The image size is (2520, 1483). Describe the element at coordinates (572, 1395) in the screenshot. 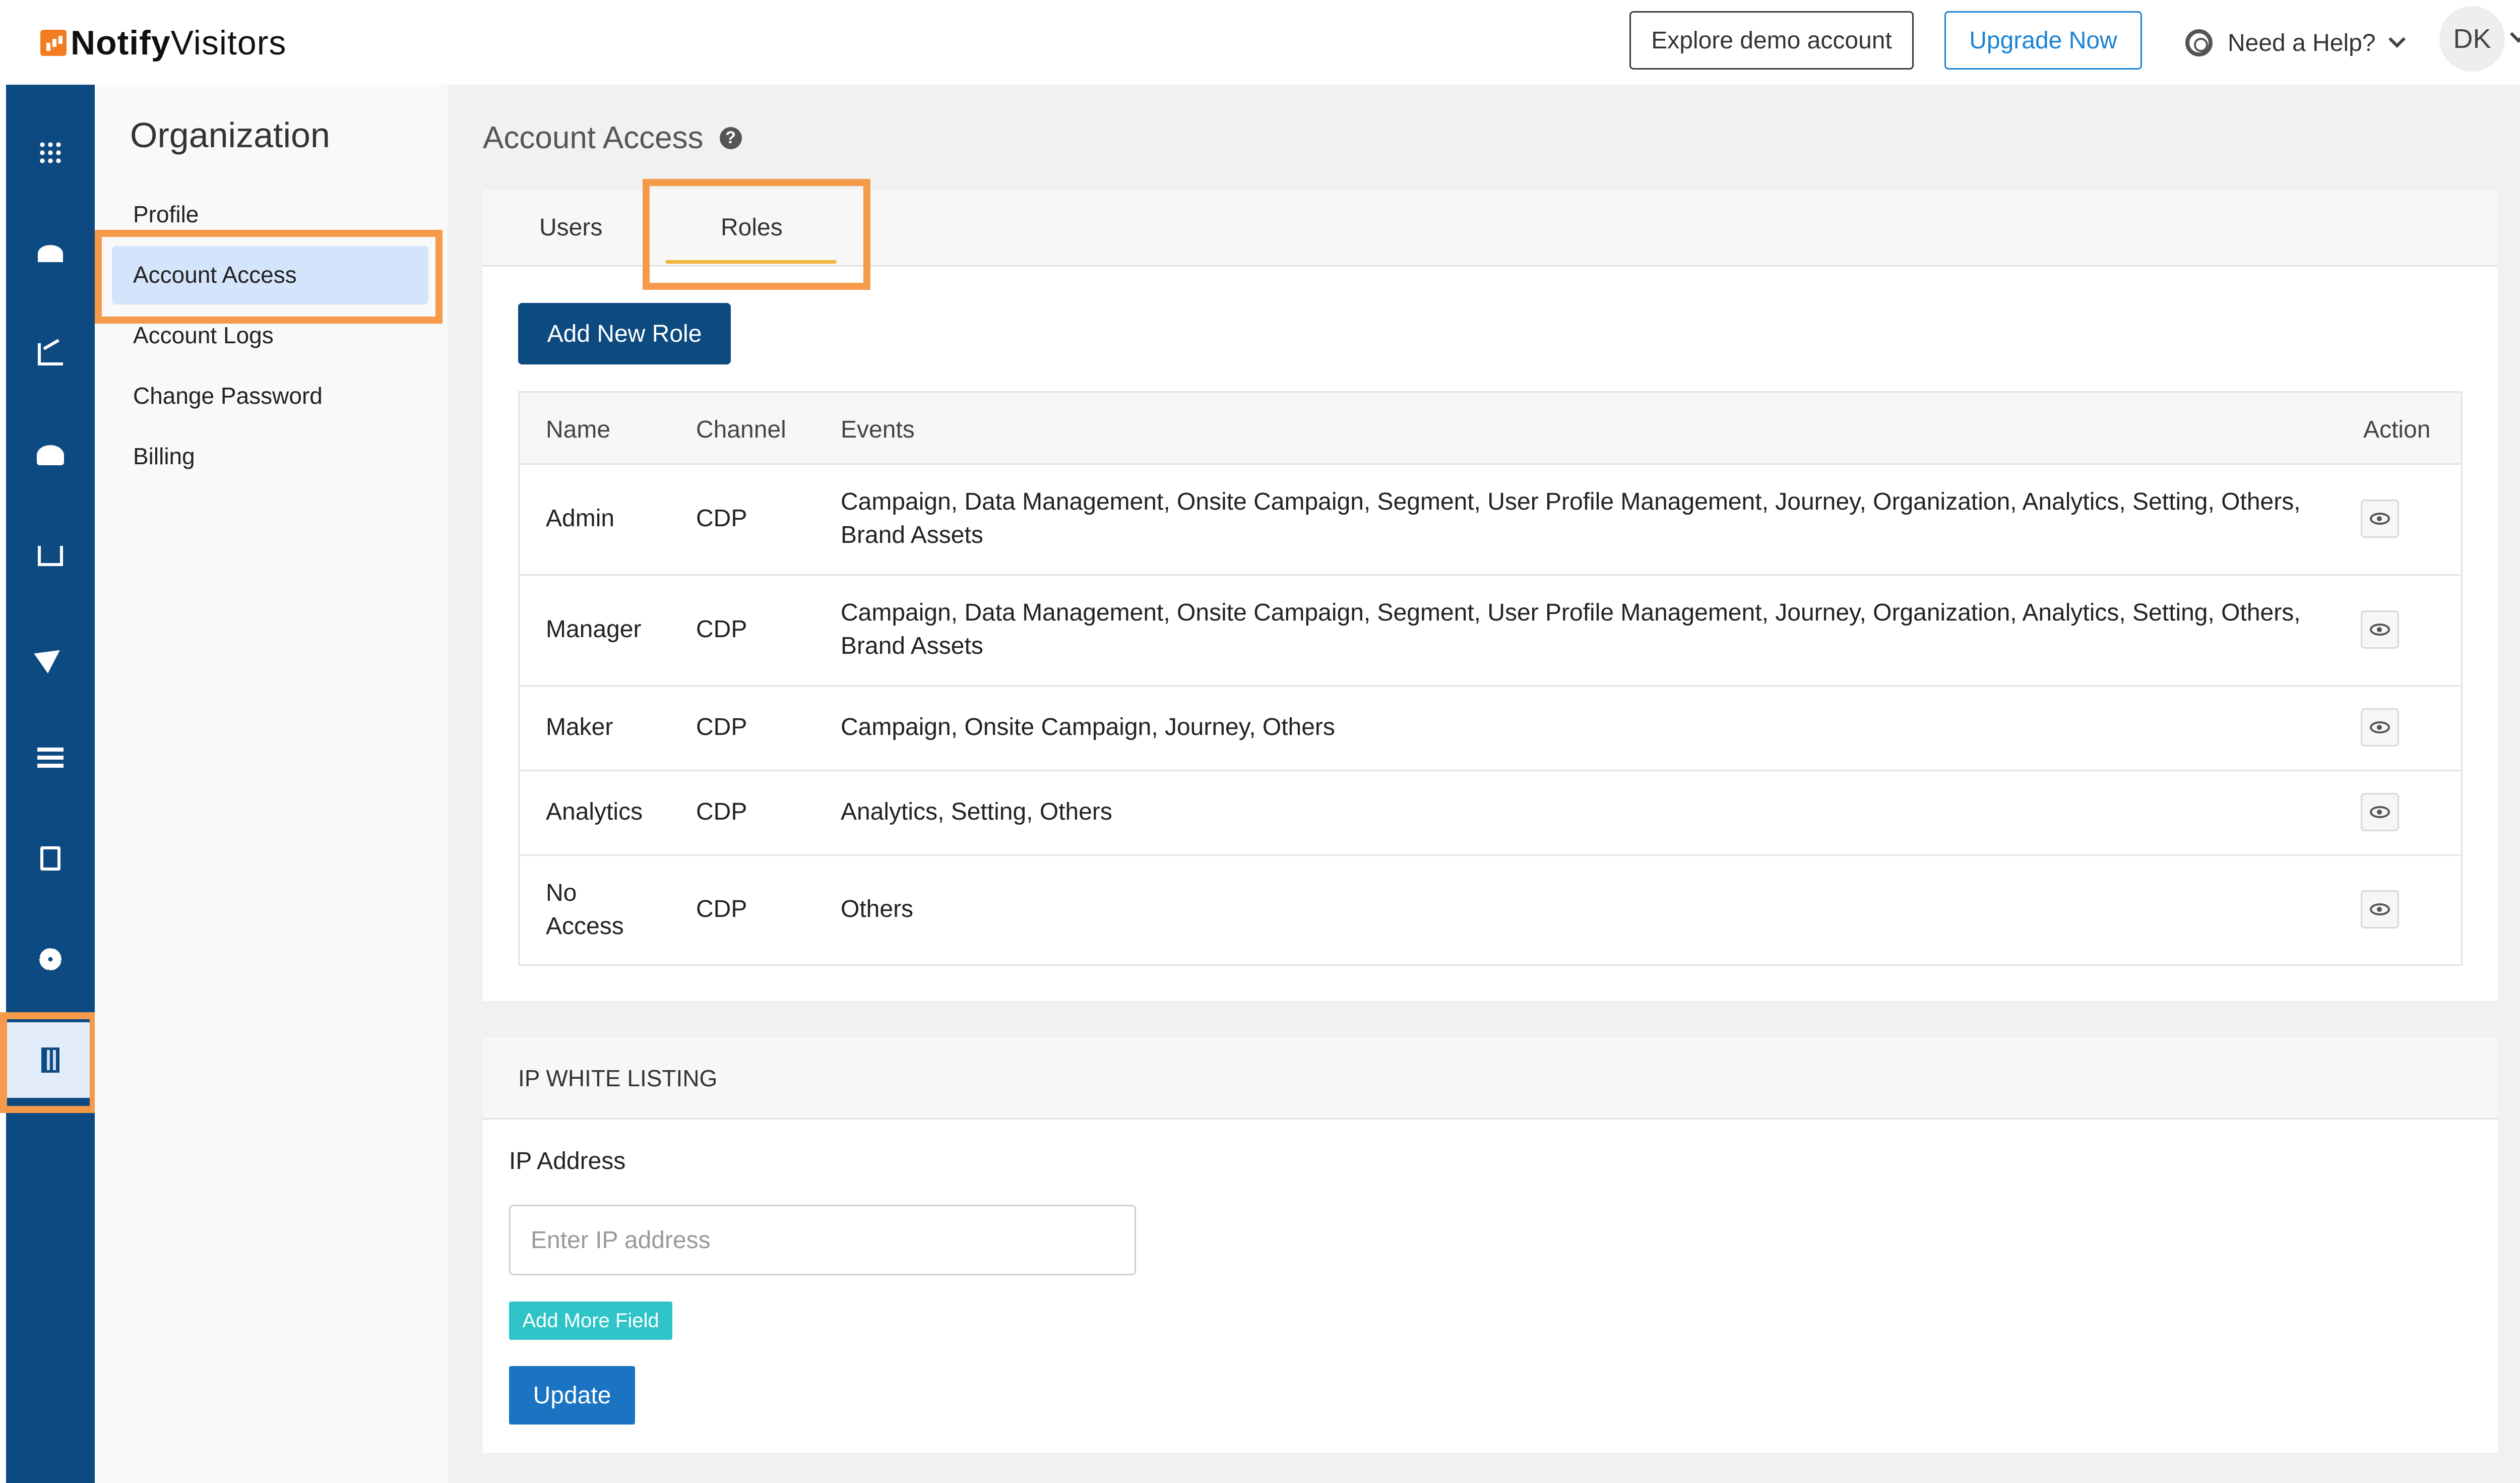

I see `update-button: Update` at that location.